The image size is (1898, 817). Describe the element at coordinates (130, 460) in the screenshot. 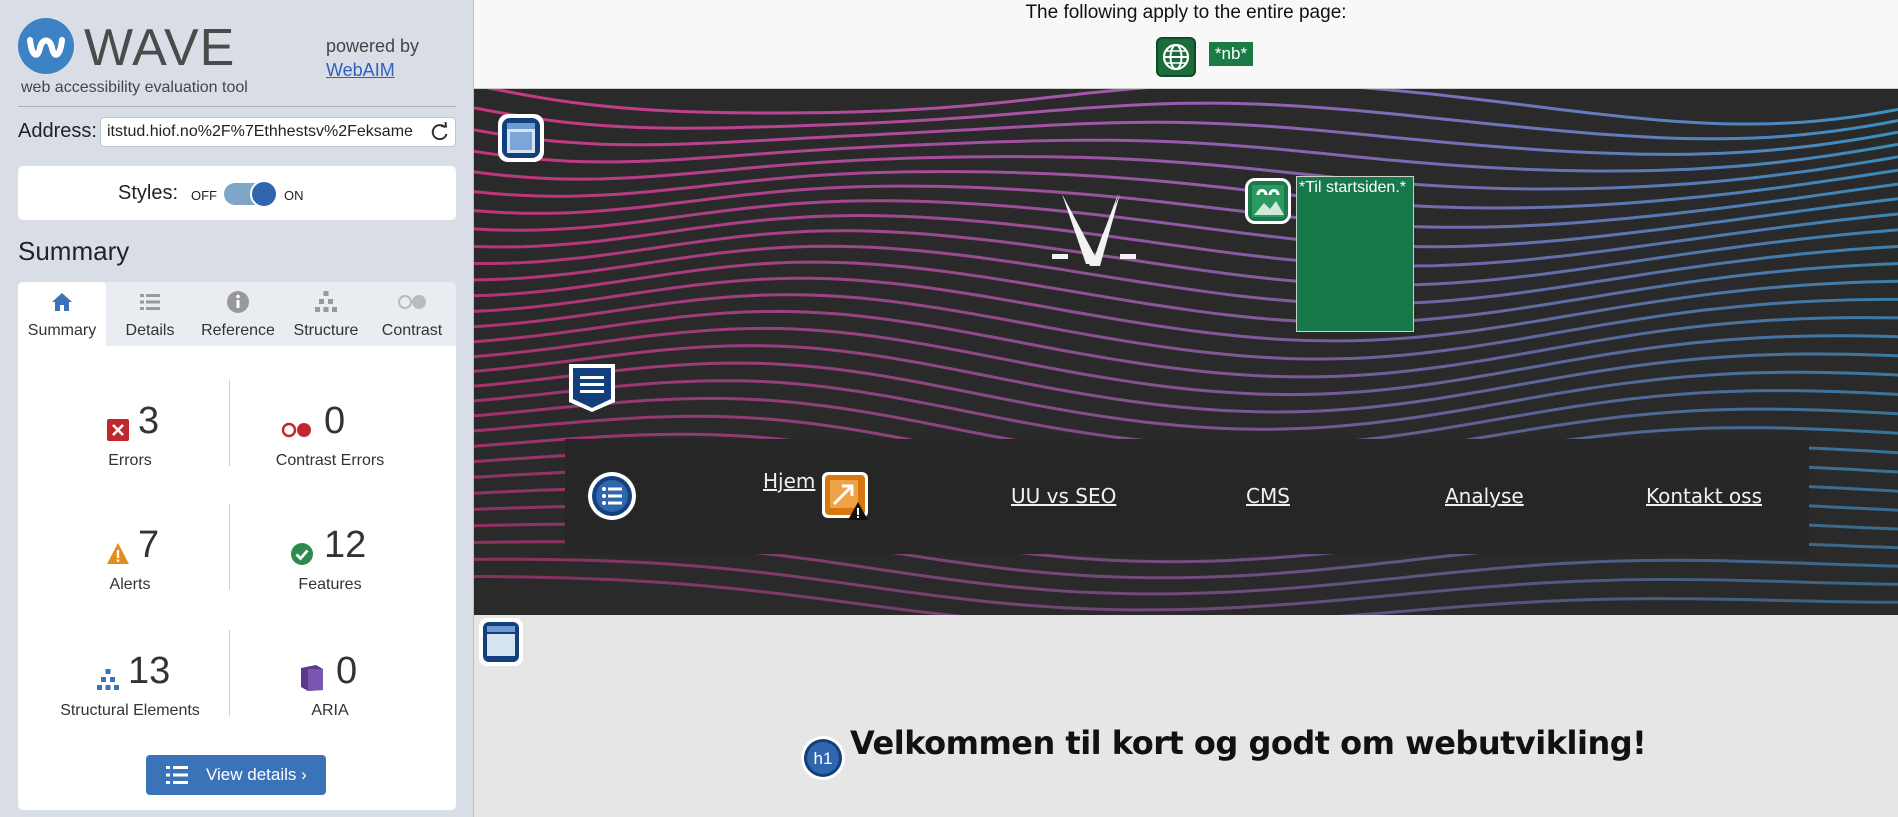

I see `errors-label: Errors` at that location.